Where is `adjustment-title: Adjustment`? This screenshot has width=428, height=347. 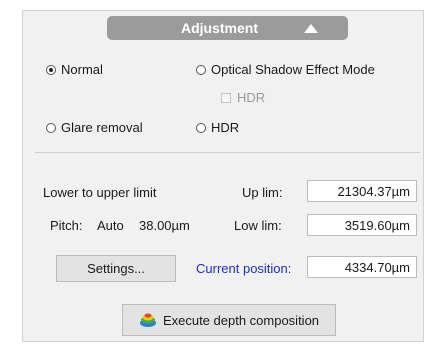 adjustment-title: Adjustment is located at coordinates (219, 28).